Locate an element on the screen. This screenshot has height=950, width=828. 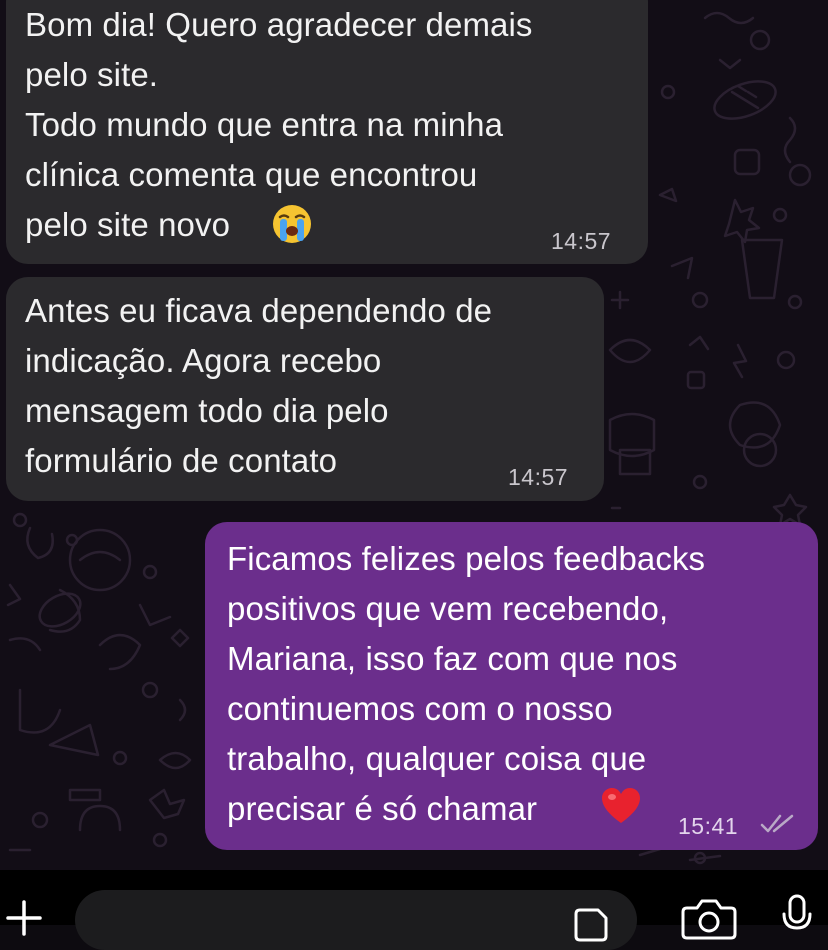
sticker-icon is located at coordinates (592, 924).